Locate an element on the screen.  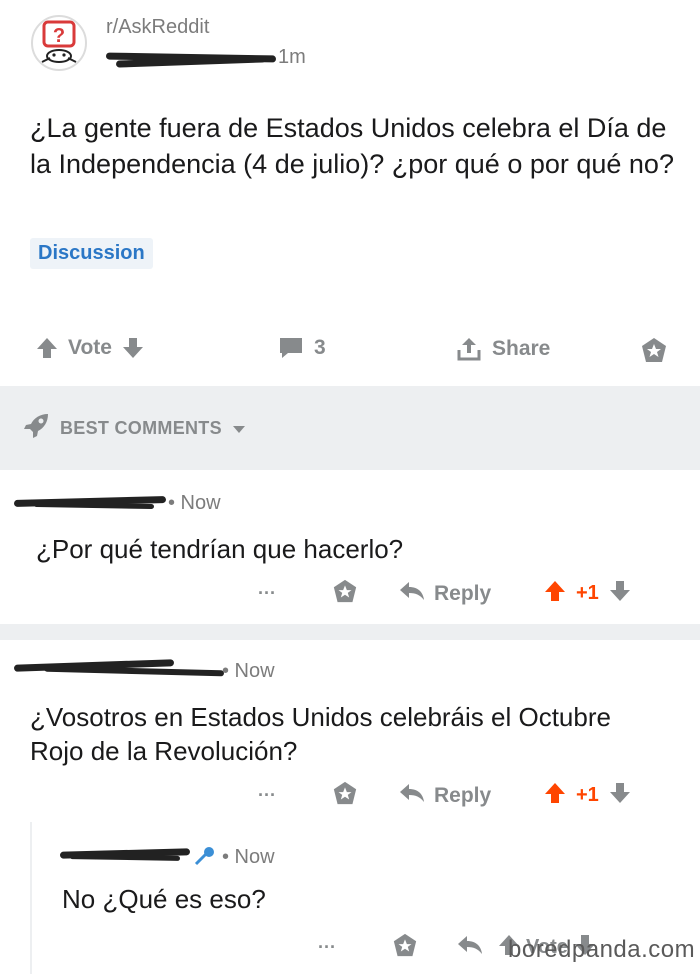
post-flair: Discussion is located at coordinates (91, 253).